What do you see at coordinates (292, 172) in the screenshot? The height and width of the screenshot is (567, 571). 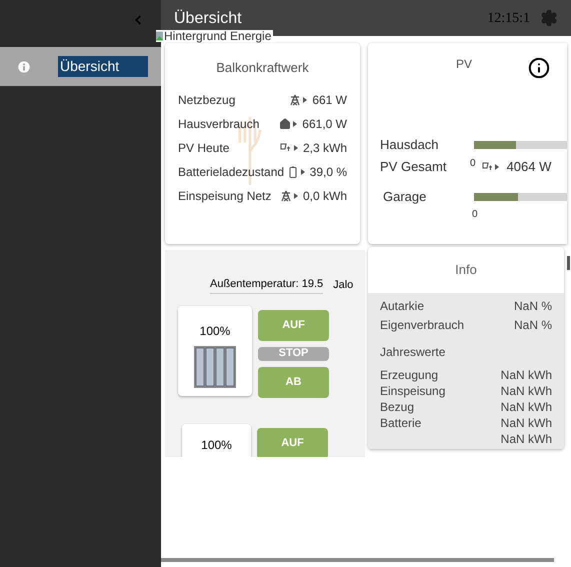 I see `battery-icon` at bounding box center [292, 172].